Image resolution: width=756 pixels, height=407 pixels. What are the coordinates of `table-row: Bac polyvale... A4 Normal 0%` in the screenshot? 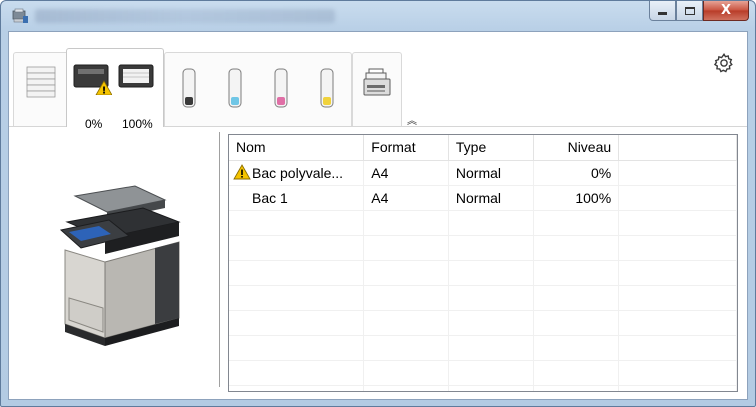 It's located at (483, 173).